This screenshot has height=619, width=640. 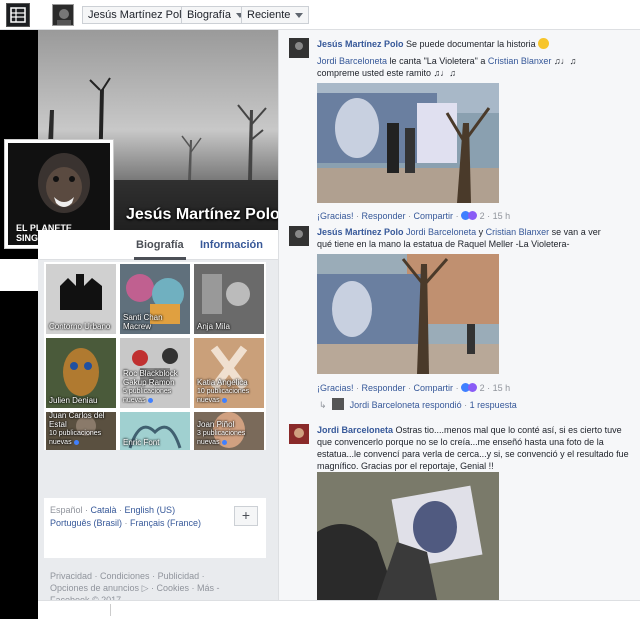 What do you see at coordinates (18, 15) in the screenshot?
I see `app-grid-icon` at bounding box center [18, 15].